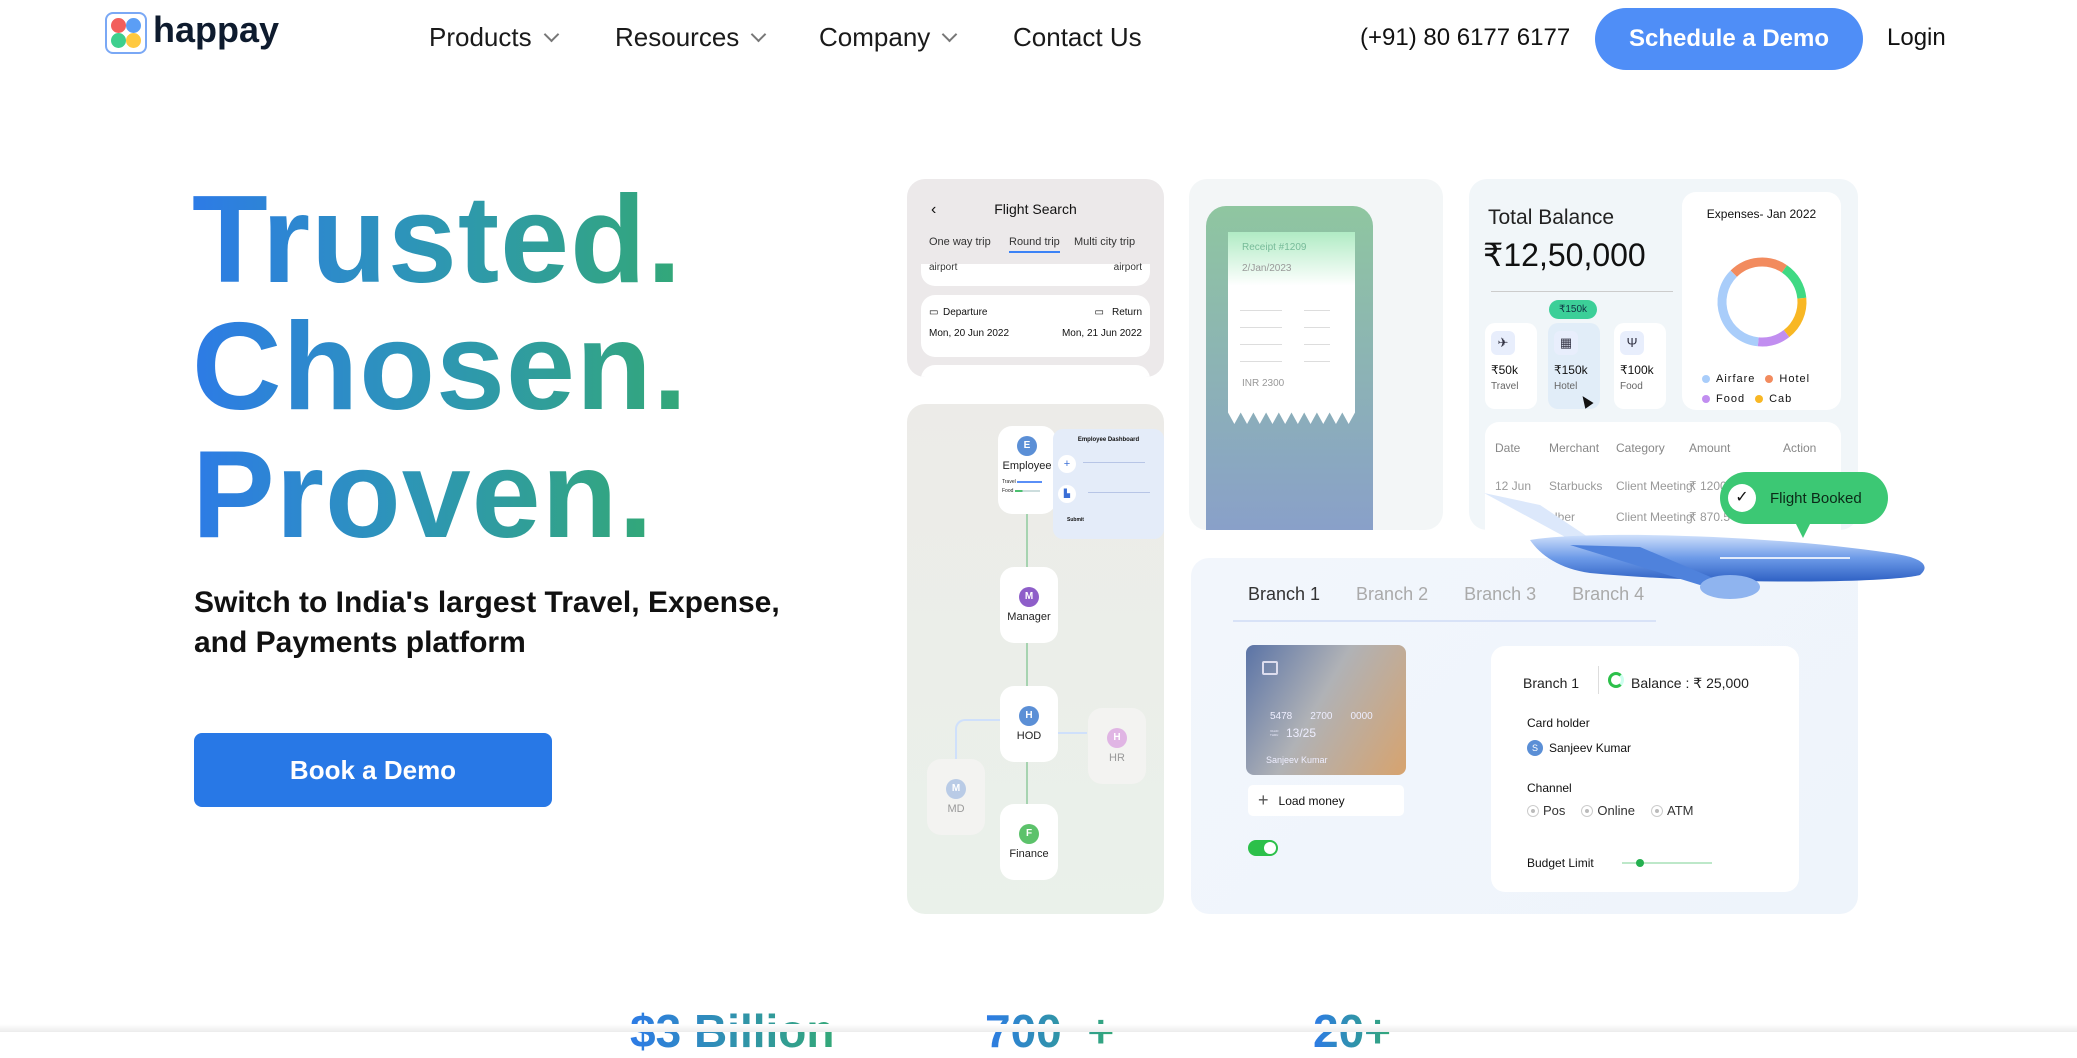 This screenshot has width=2077, height=1058. Describe the element at coordinates (1640, 448) in the screenshot. I see `table-header: Category` at that location.